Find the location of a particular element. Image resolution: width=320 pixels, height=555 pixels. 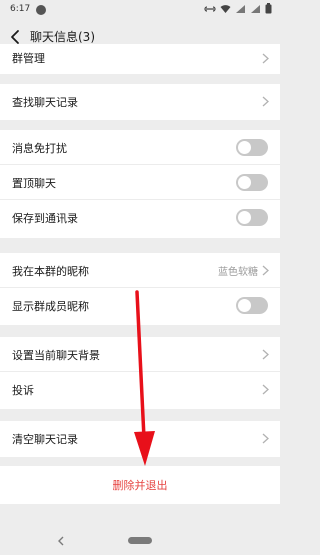

row-mute: 消息免打扰 is located at coordinates (140, 147).